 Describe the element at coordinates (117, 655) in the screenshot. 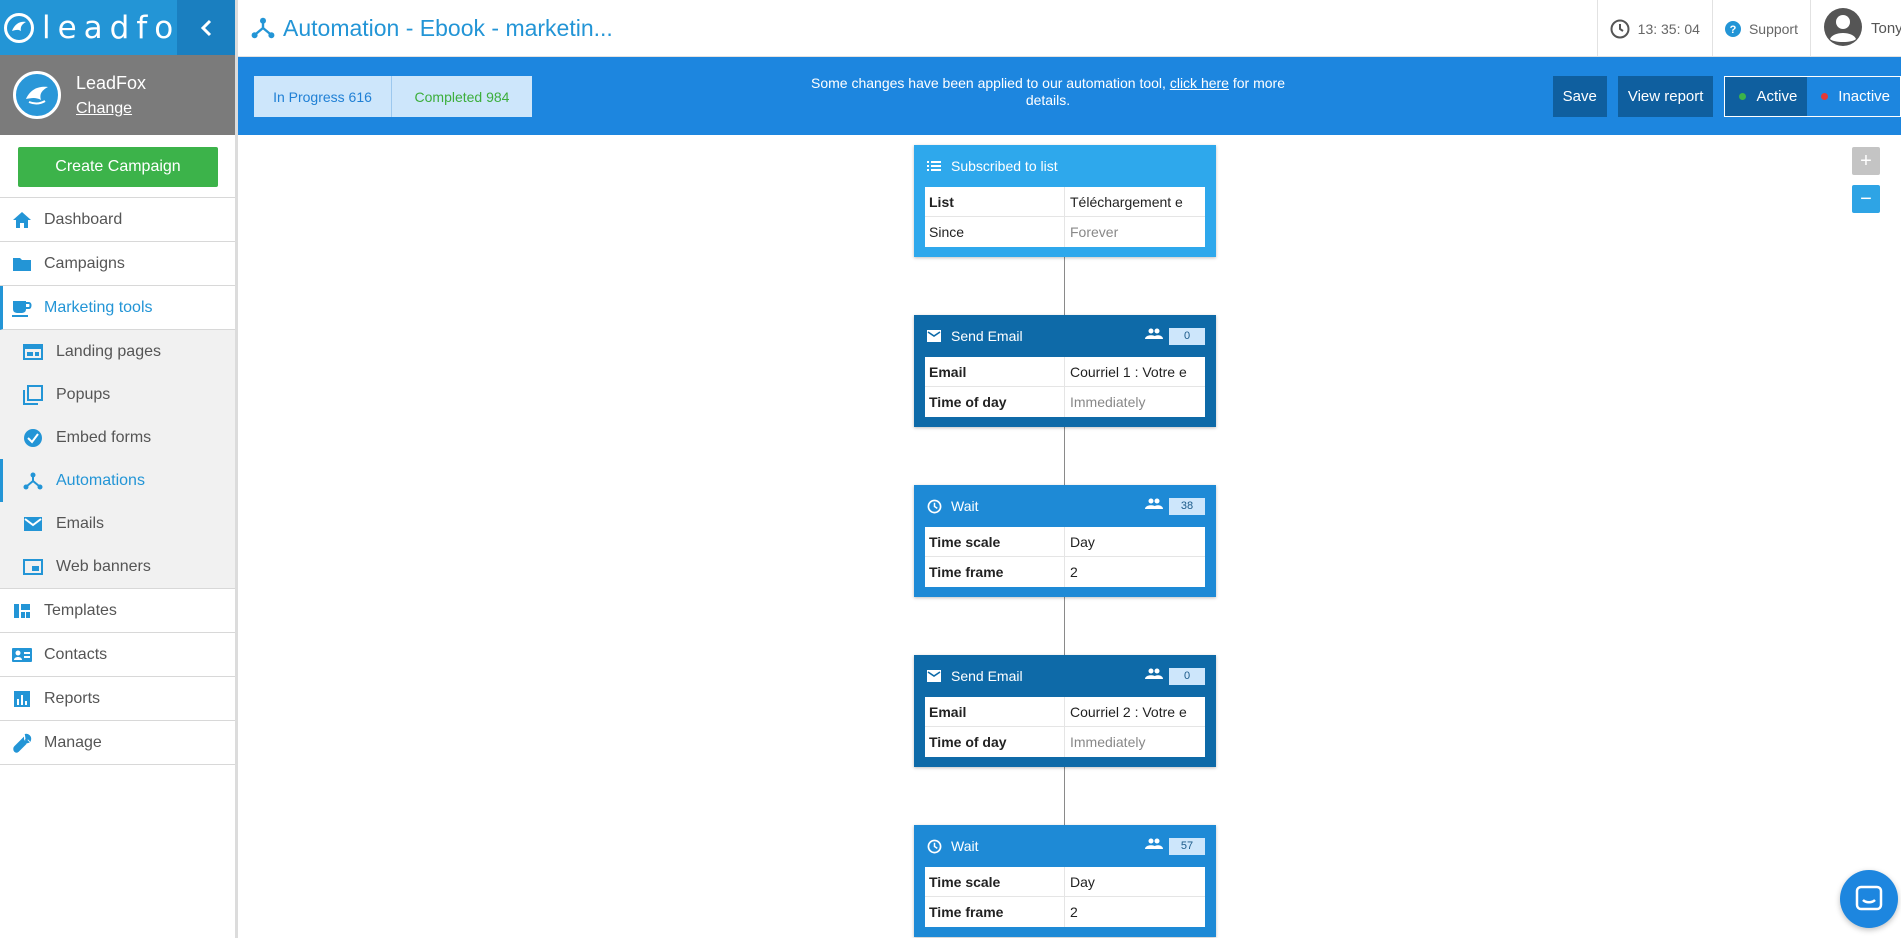

I see `nav-item-contacts: Contacts` at that location.